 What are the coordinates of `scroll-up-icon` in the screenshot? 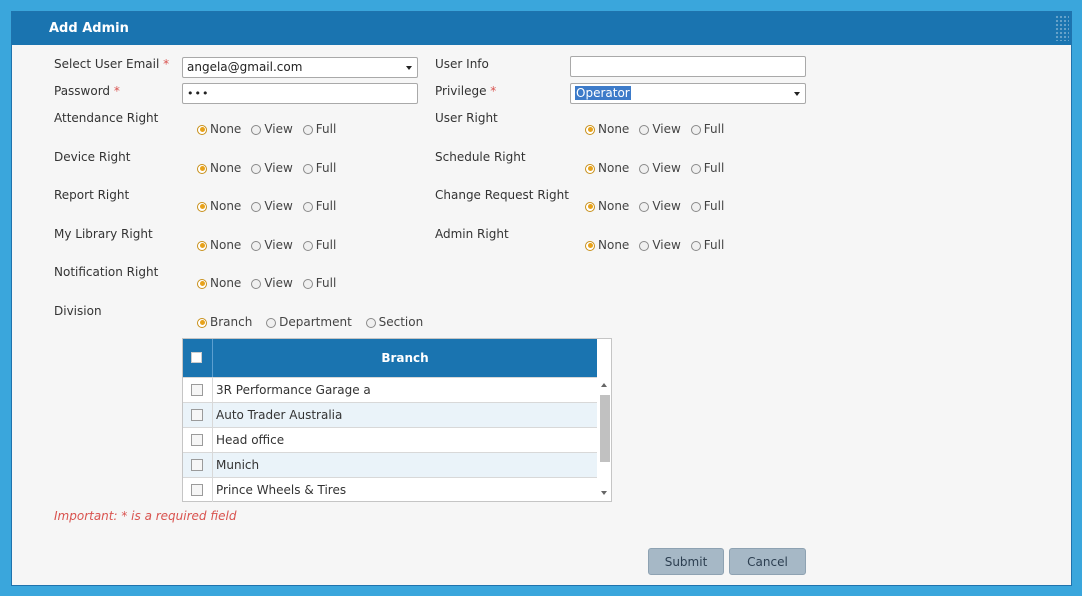 It's located at (604, 385).